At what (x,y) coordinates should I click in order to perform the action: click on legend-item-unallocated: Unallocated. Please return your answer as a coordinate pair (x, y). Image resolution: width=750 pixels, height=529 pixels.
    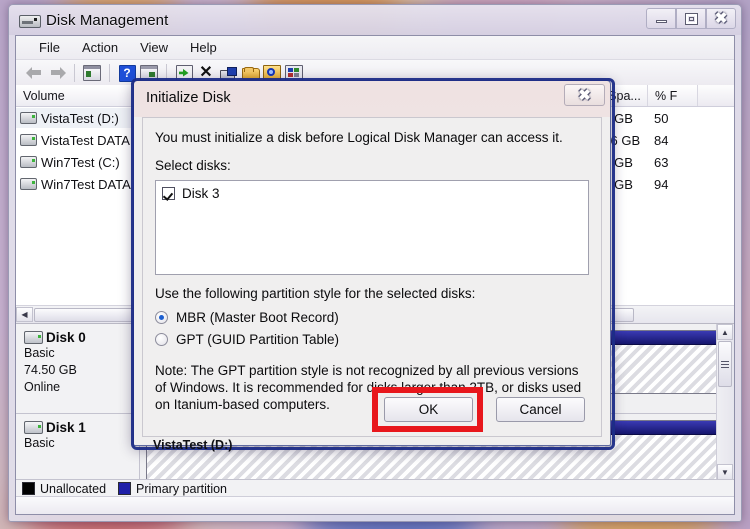
    Looking at the image, I should click on (64, 489).